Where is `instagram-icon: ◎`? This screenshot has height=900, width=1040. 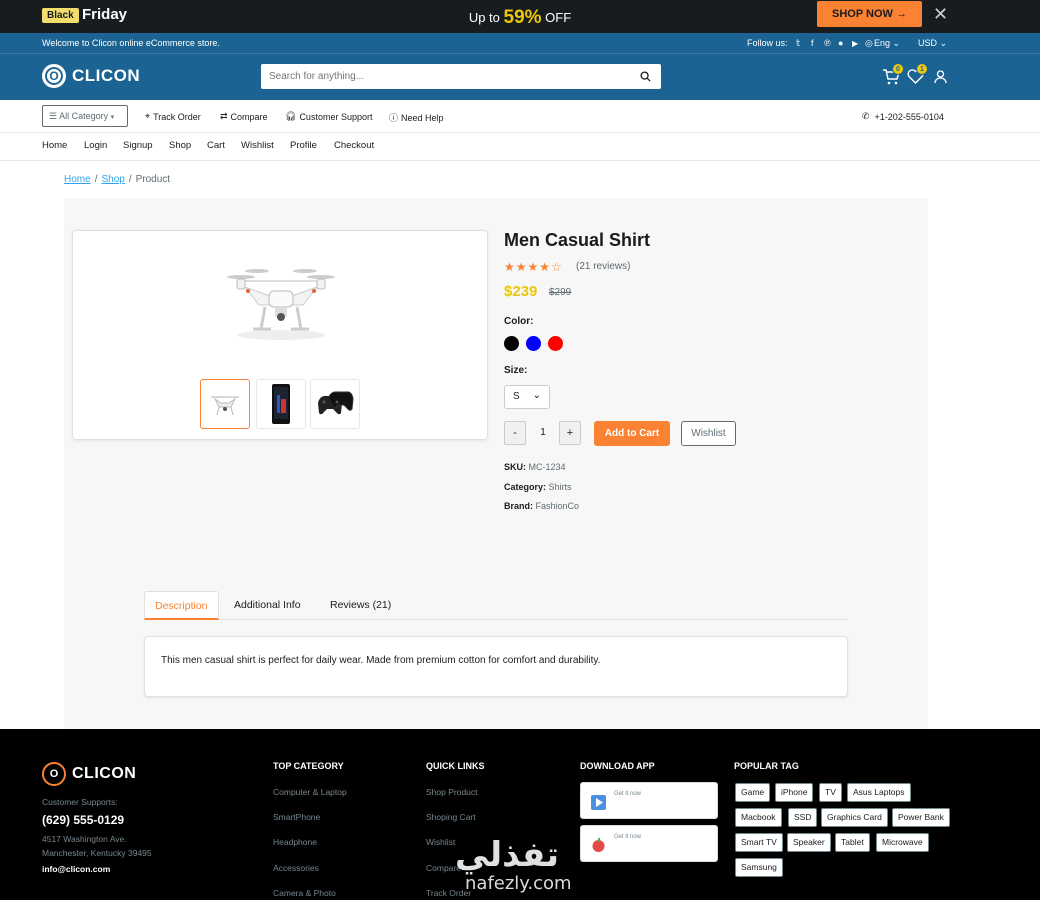
instagram-icon: ◎ is located at coordinates (869, 43).